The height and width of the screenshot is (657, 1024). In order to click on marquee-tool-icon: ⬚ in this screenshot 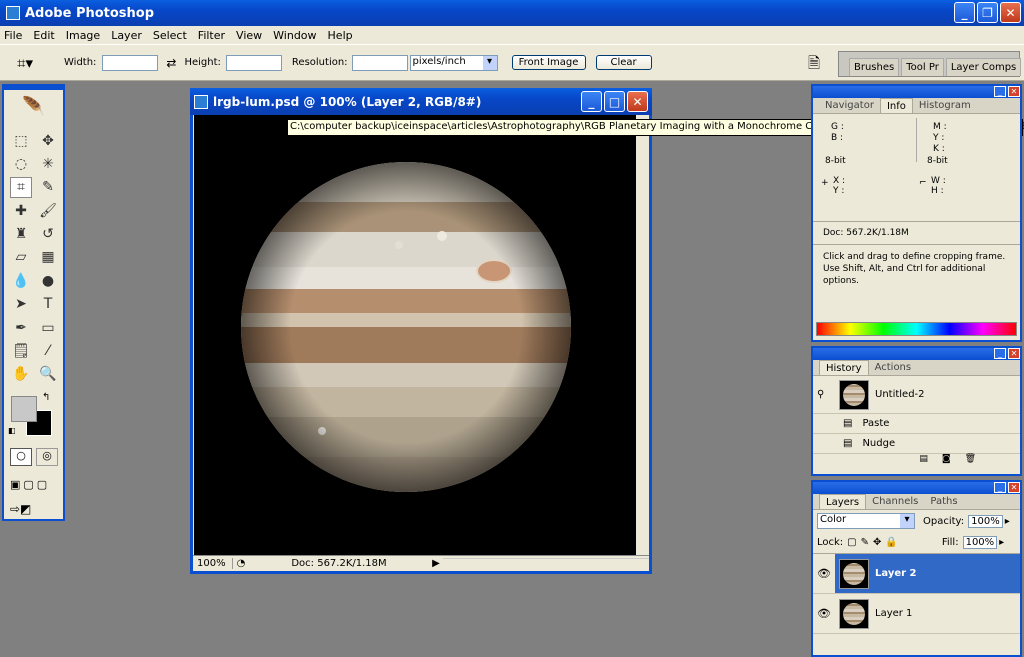, I will do `click(21, 140)`.